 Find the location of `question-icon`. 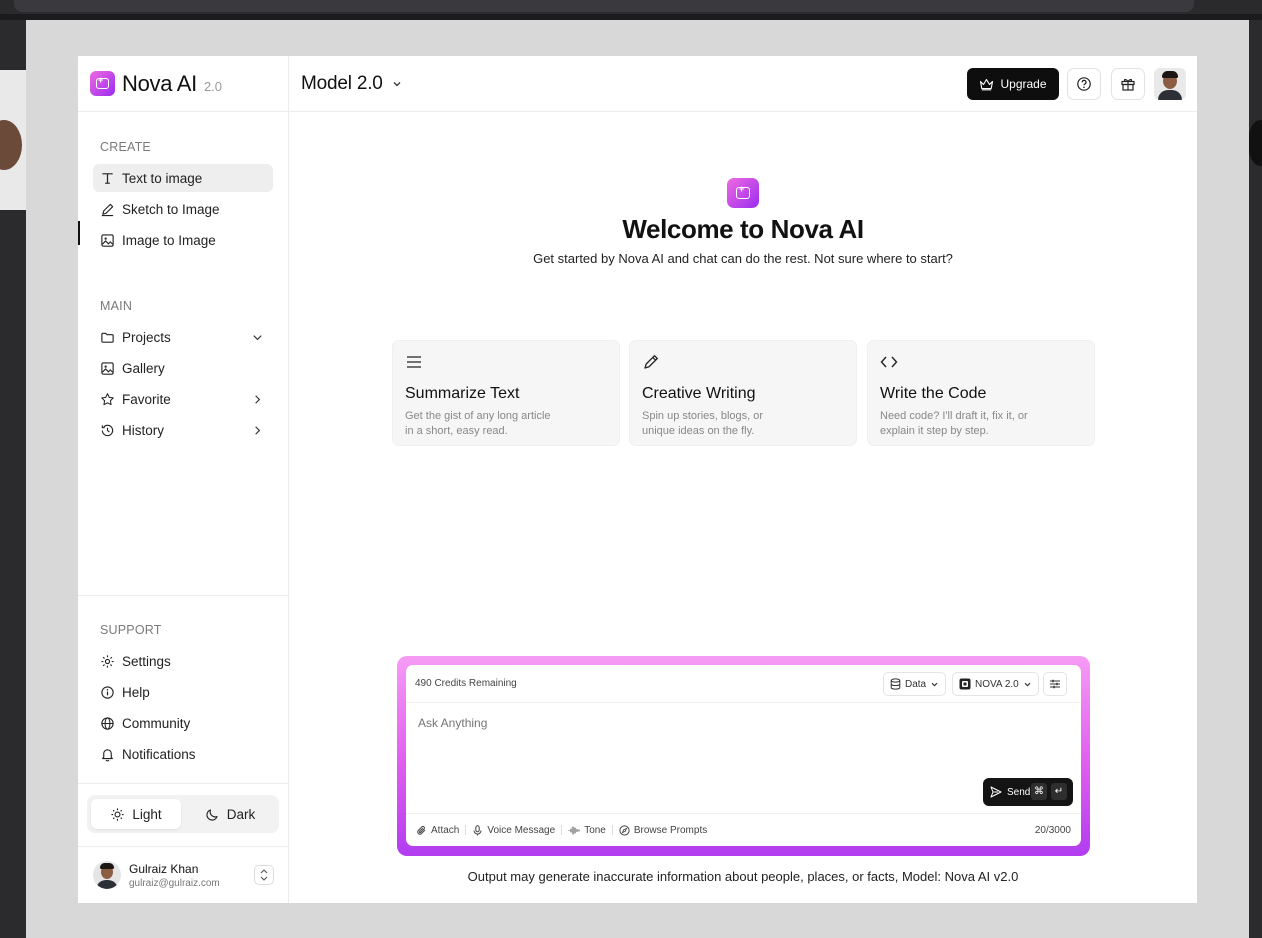

question-icon is located at coordinates (1084, 84).